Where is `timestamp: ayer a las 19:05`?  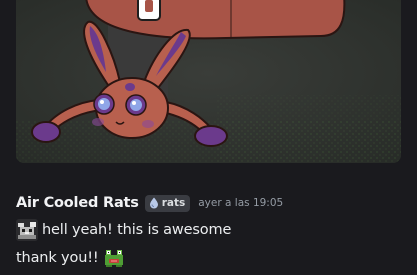
timestamp: ayer a las 19:05 is located at coordinates (241, 203).